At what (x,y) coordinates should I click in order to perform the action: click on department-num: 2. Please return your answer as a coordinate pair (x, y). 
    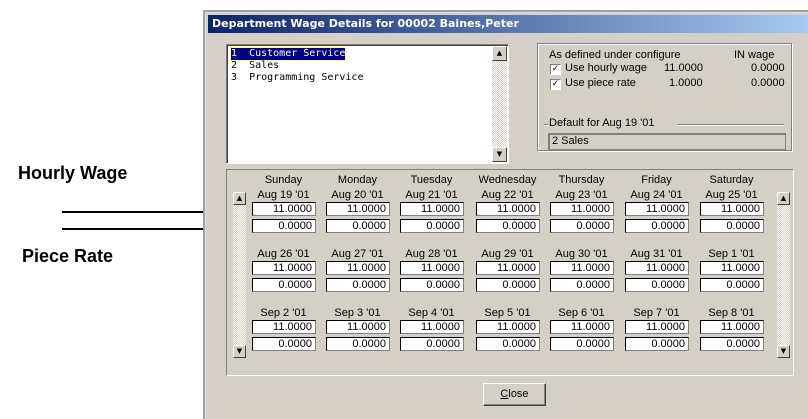
    Looking at the image, I should click on (234, 65).